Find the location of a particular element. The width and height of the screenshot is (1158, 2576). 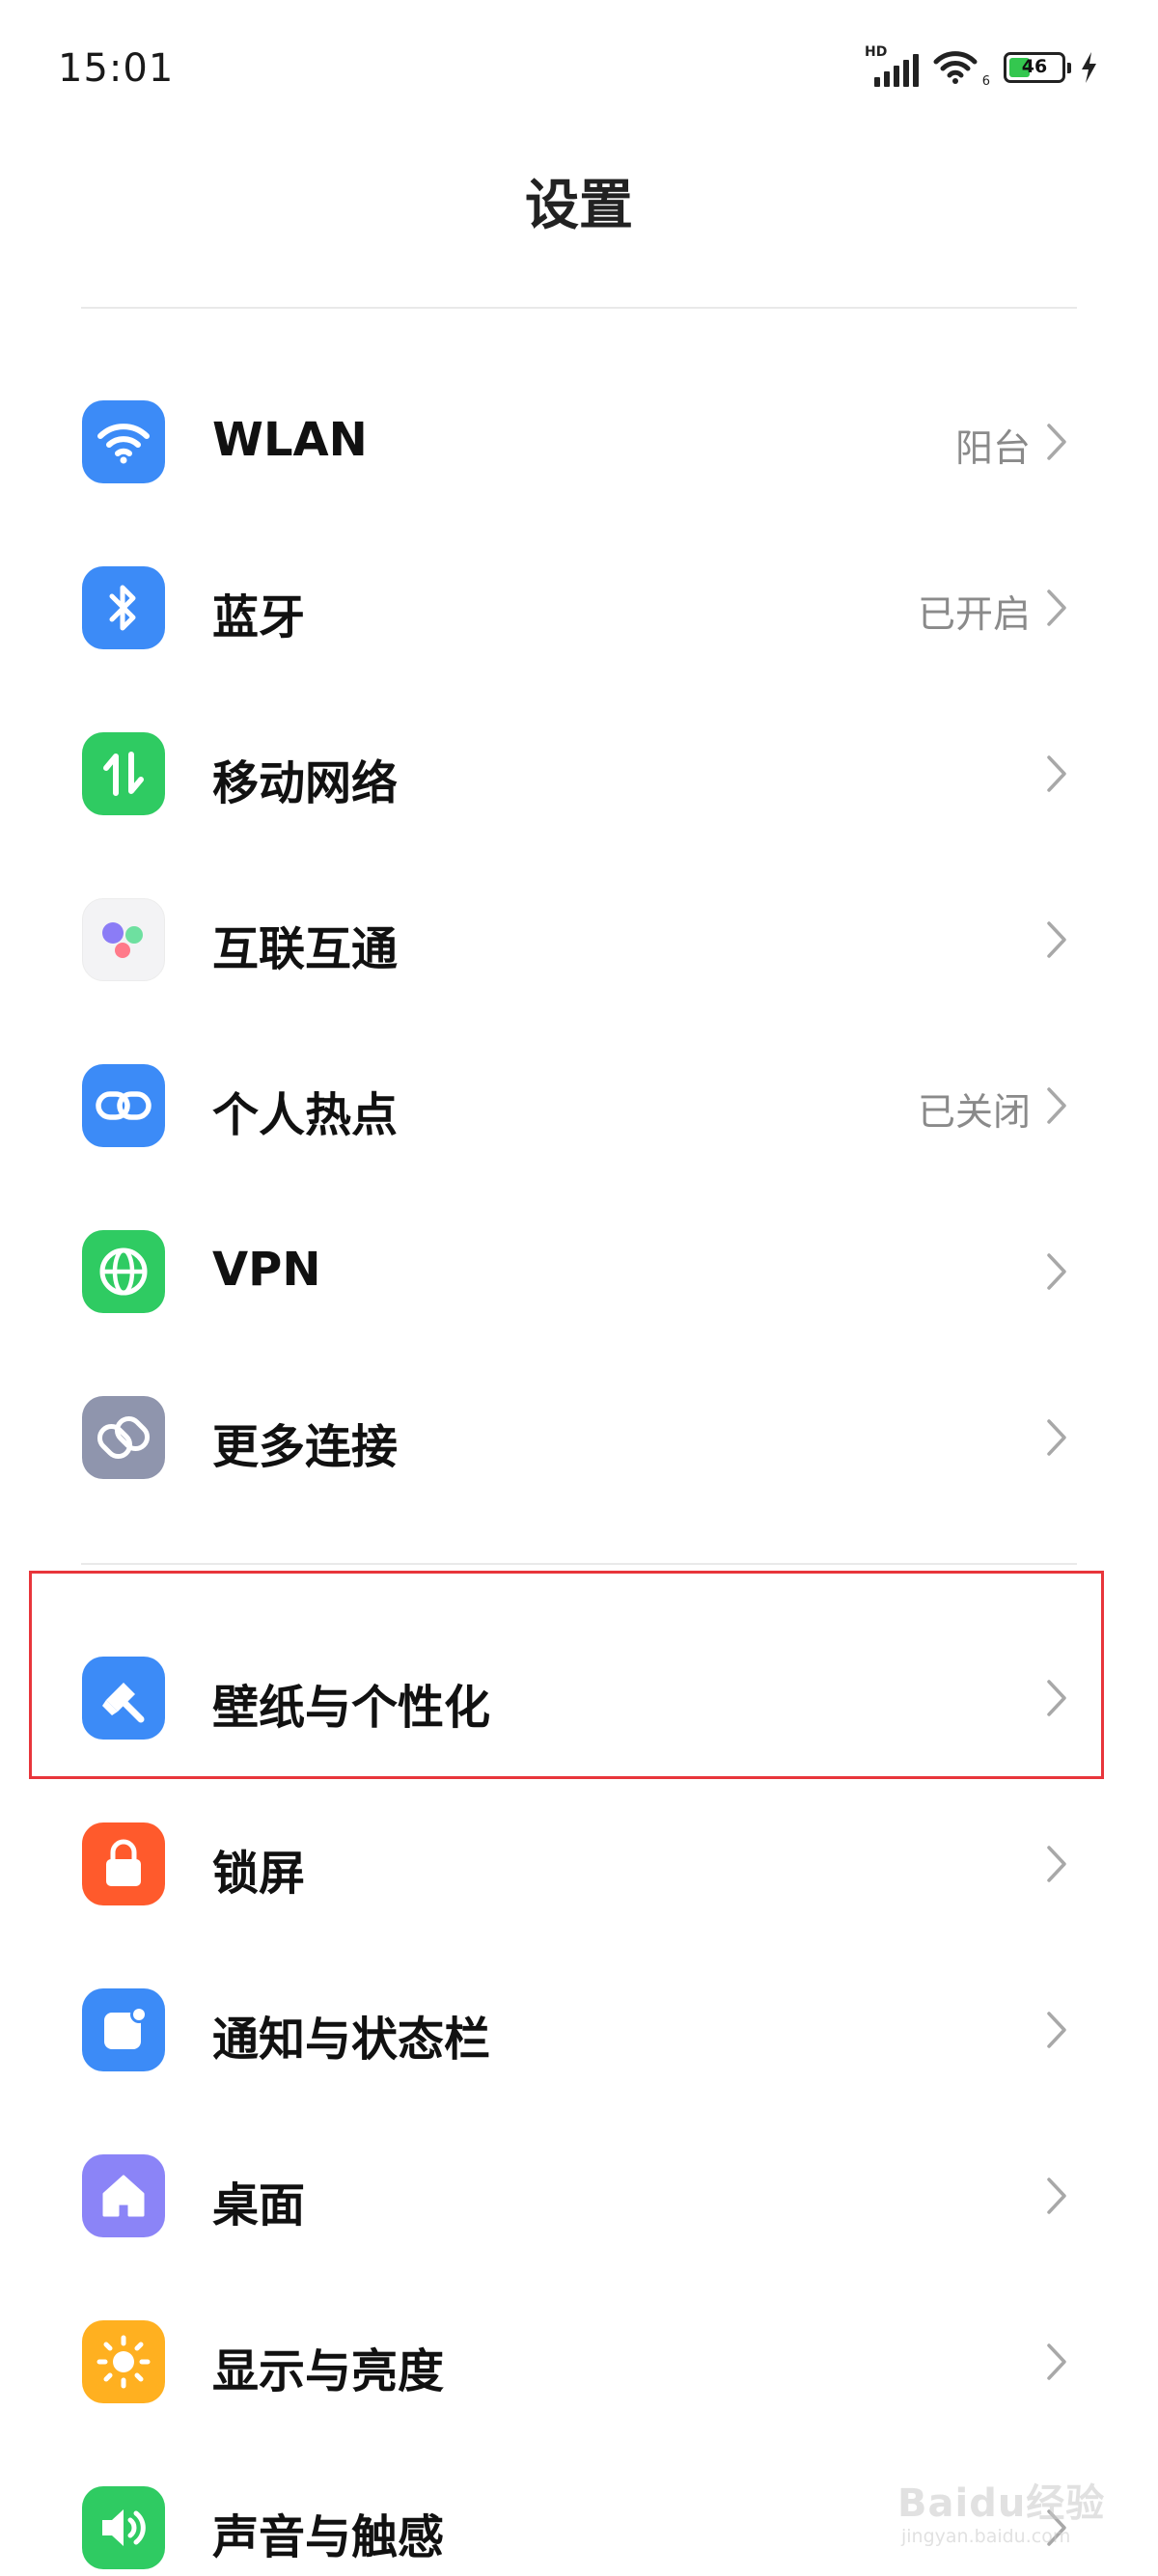

settings-item-label: 移动网络 is located at coordinates (305, 783).